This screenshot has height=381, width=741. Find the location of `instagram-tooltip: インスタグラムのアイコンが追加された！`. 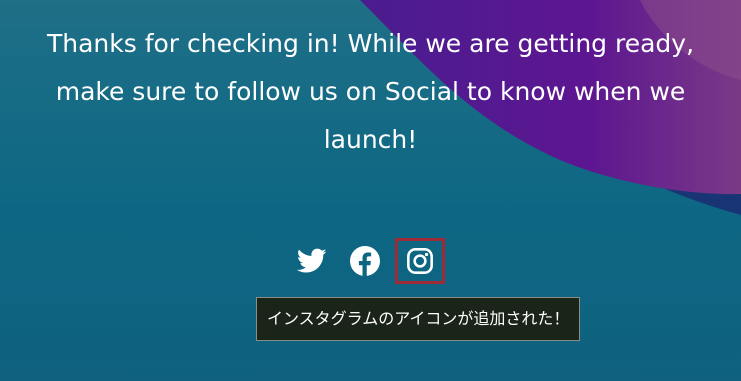

instagram-tooltip: インスタグラムのアイコンが追加された！ is located at coordinates (418, 319).